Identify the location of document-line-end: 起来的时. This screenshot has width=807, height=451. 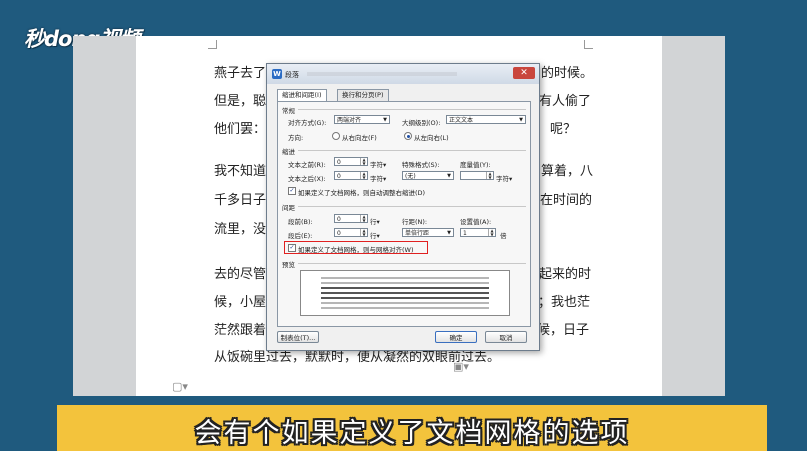
(565, 274).